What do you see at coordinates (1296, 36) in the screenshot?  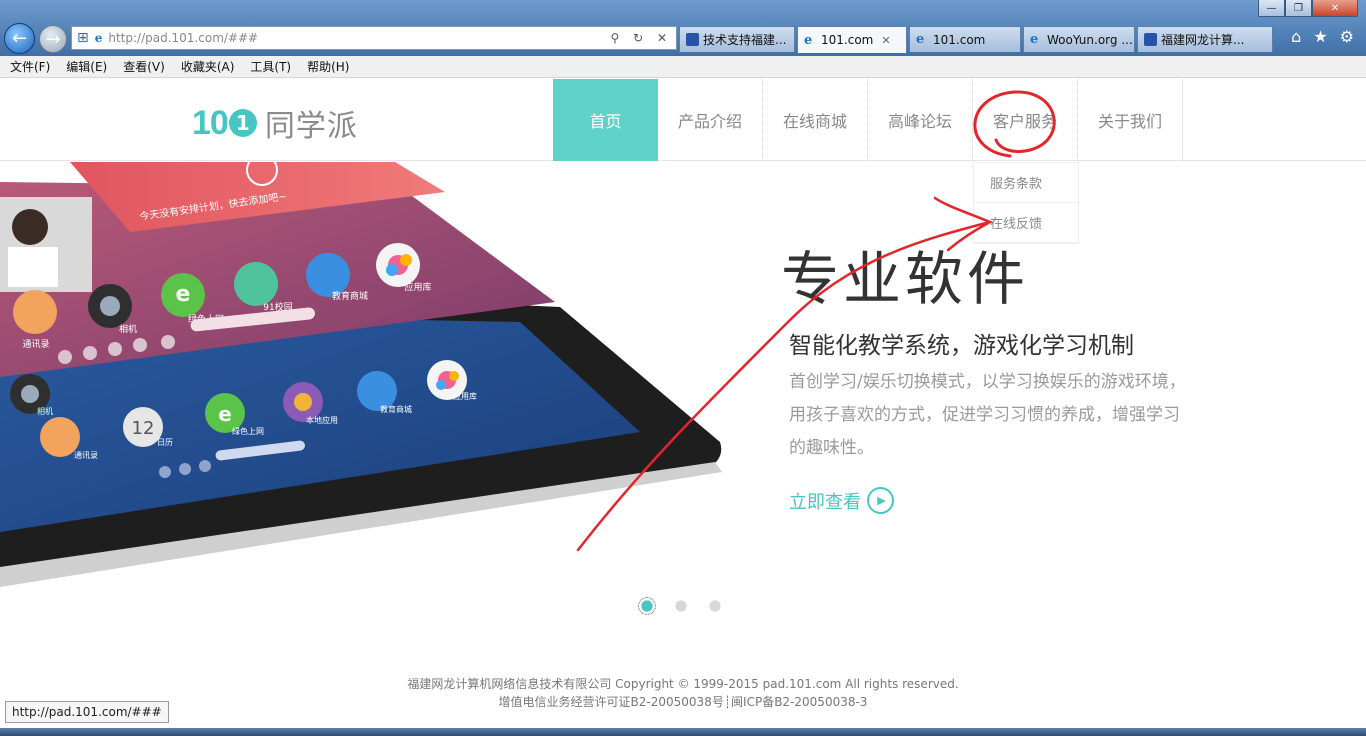 I see `home-icon: ⌂` at bounding box center [1296, 36].